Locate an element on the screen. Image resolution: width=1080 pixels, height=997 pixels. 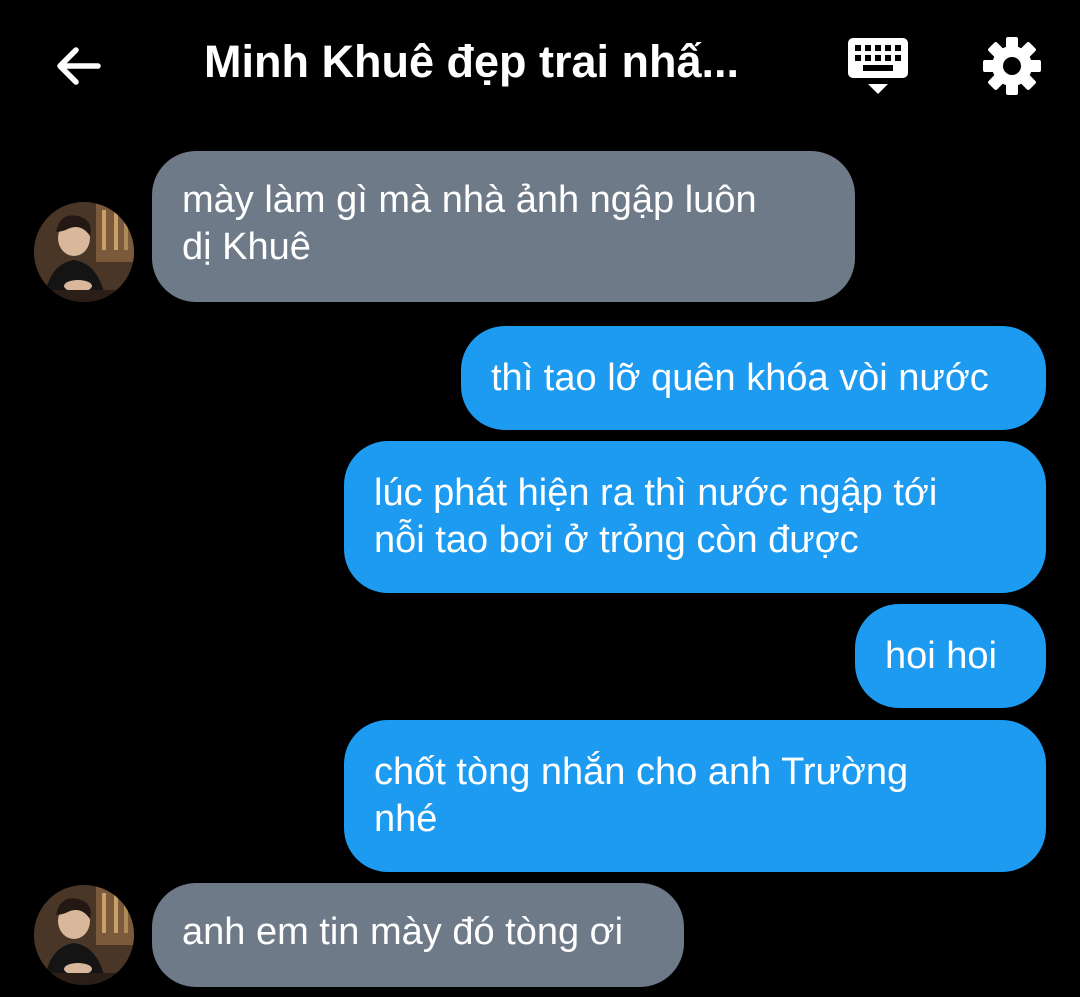
outgoing-message: thì tao lỡ quên khóa vòi nước is located at coordinates (753, 378).